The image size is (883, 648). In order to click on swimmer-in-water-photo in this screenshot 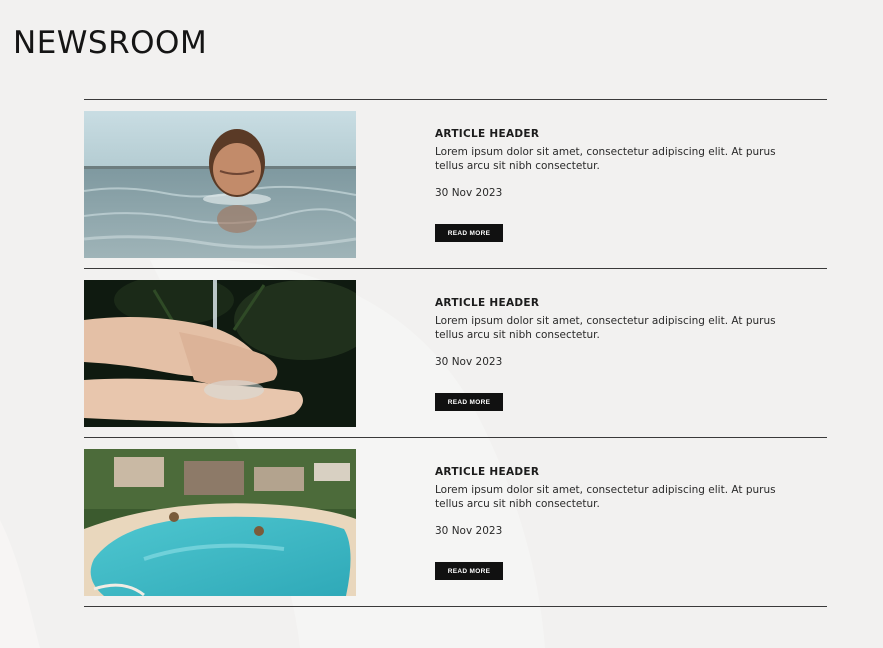, I will do `click(220, 184)`.